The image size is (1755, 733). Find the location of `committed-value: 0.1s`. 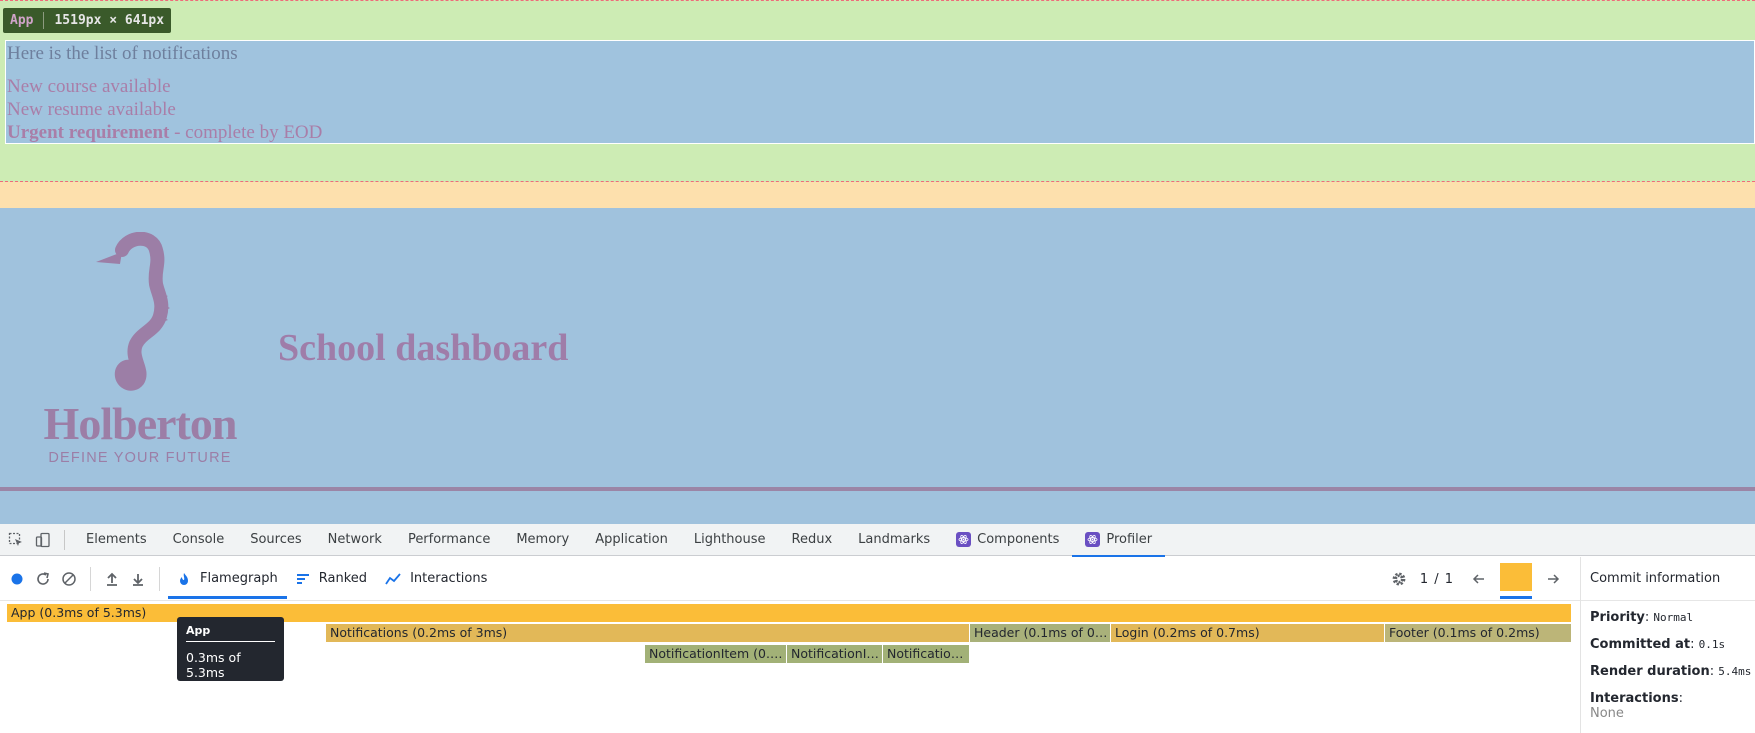

committed-value: 0.1s is located at coordinates (1712, 644).